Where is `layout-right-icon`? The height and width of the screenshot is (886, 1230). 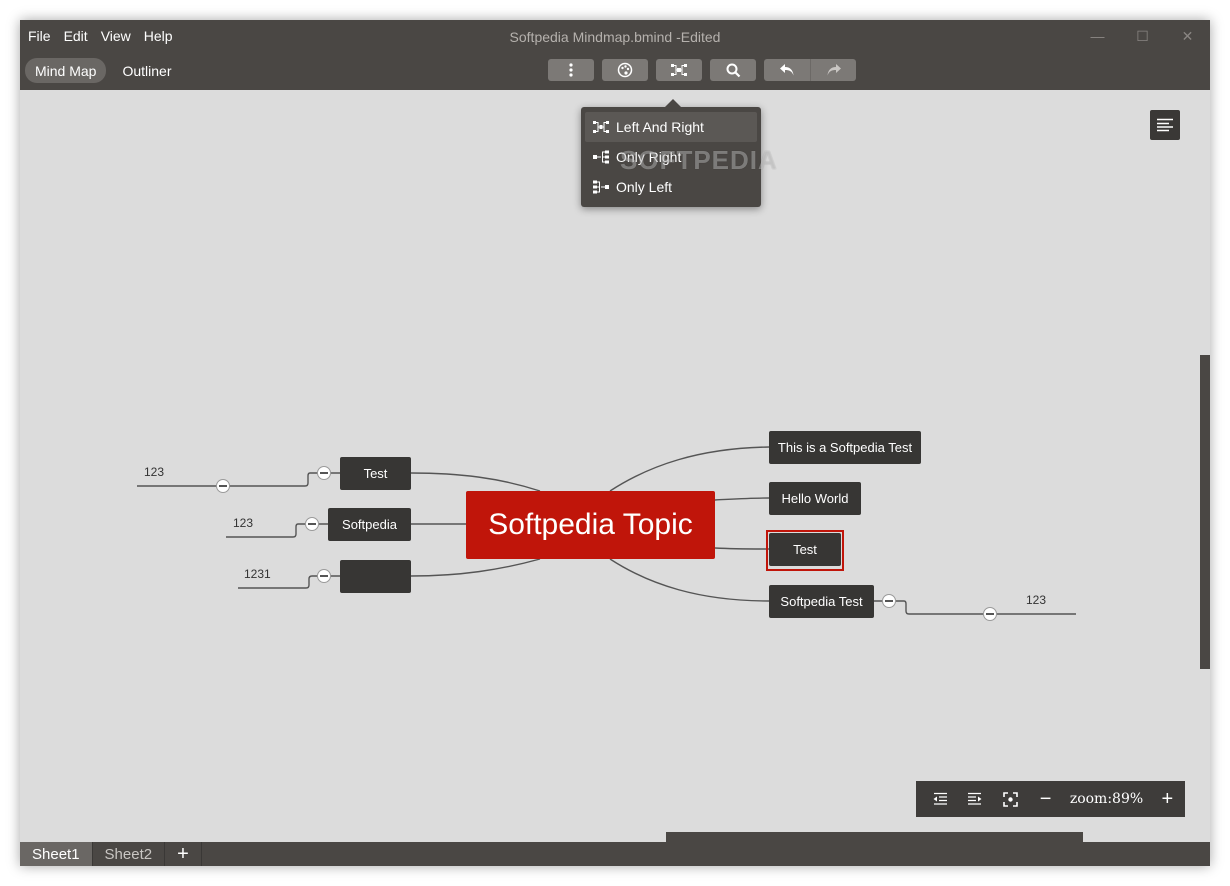
layout-right-icon is located at coordinates (601, 157).